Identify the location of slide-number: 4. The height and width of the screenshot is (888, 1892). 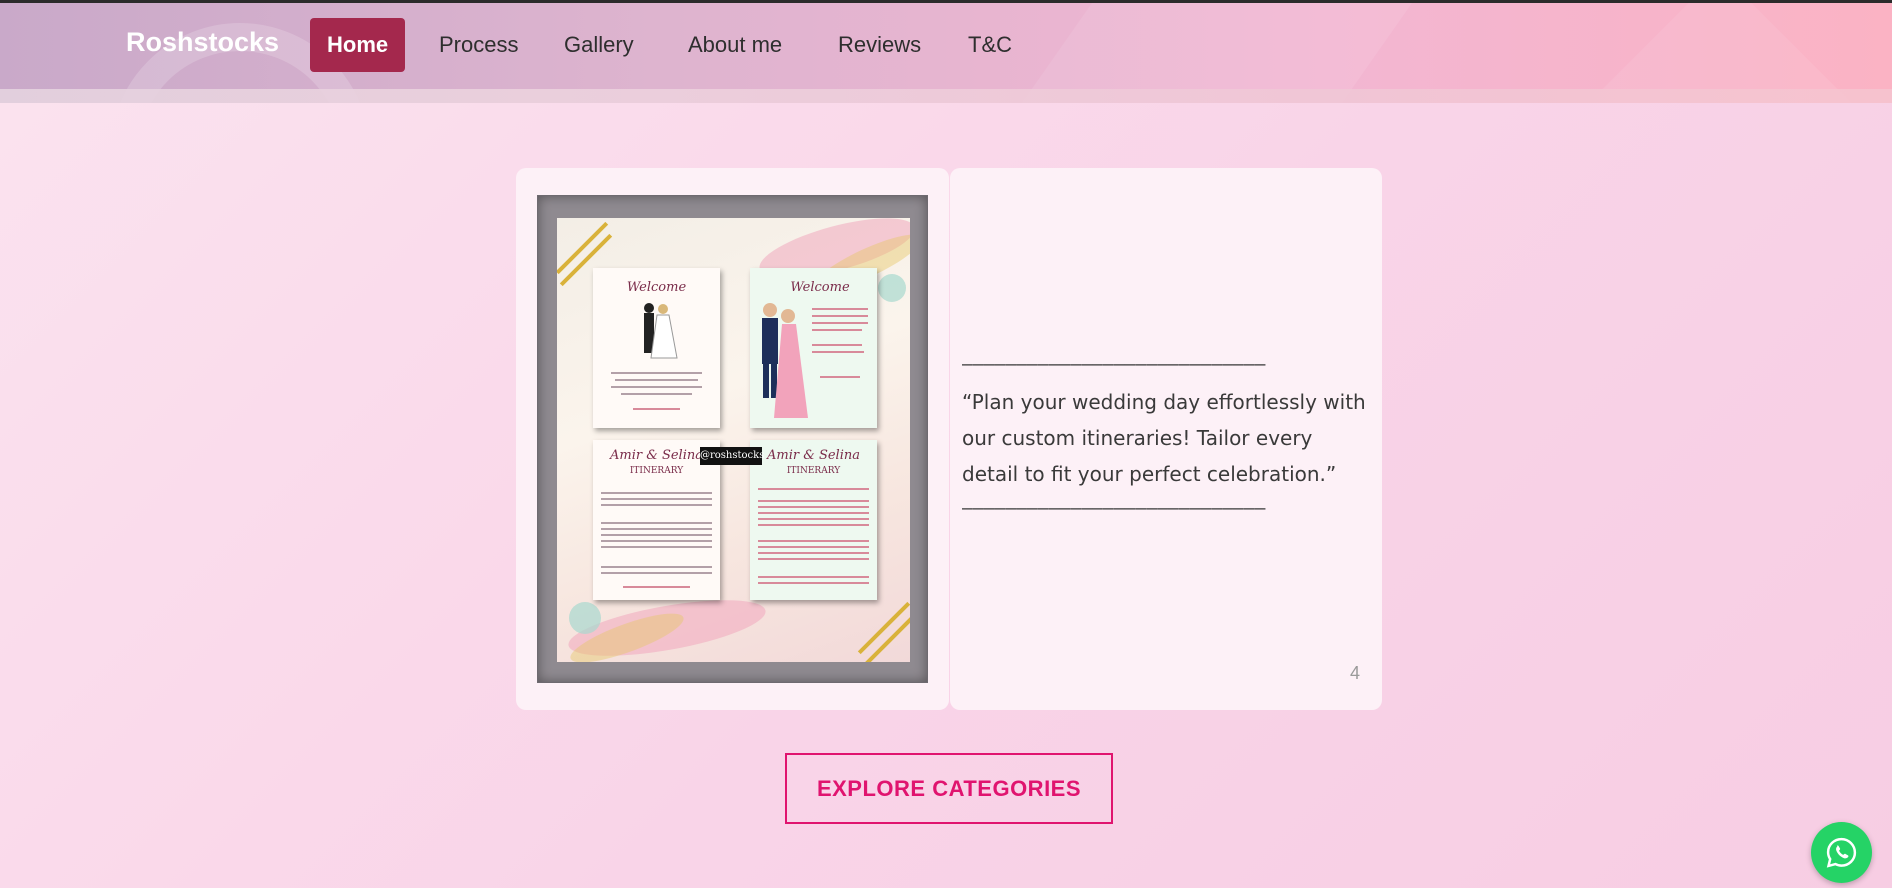
(1354, 673).